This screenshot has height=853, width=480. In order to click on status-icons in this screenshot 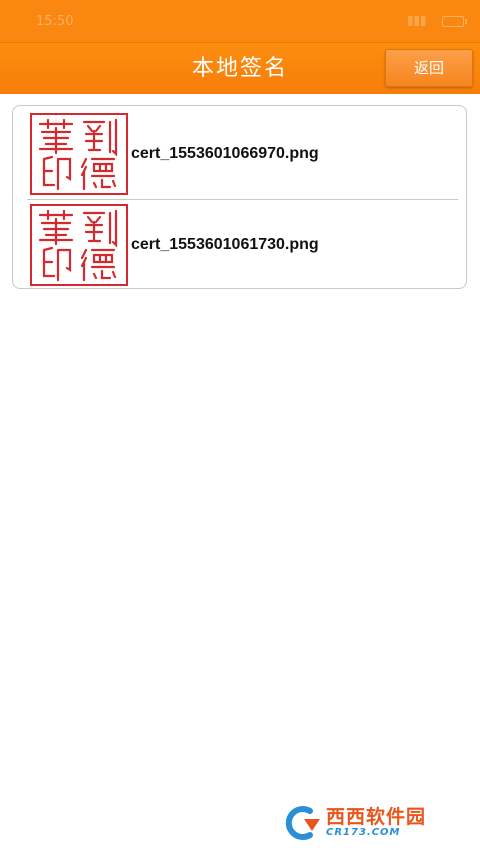, I will do `click(437, 21)`.